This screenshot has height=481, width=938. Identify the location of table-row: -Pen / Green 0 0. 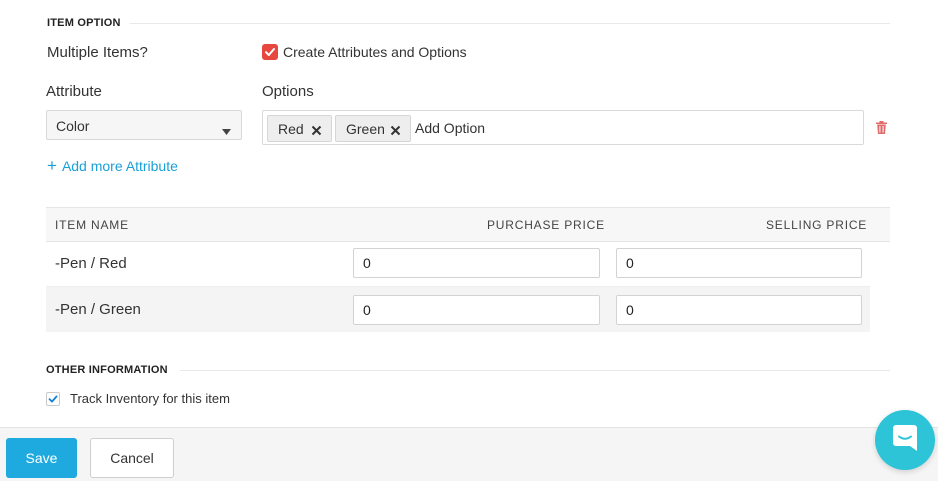
(458, 309).